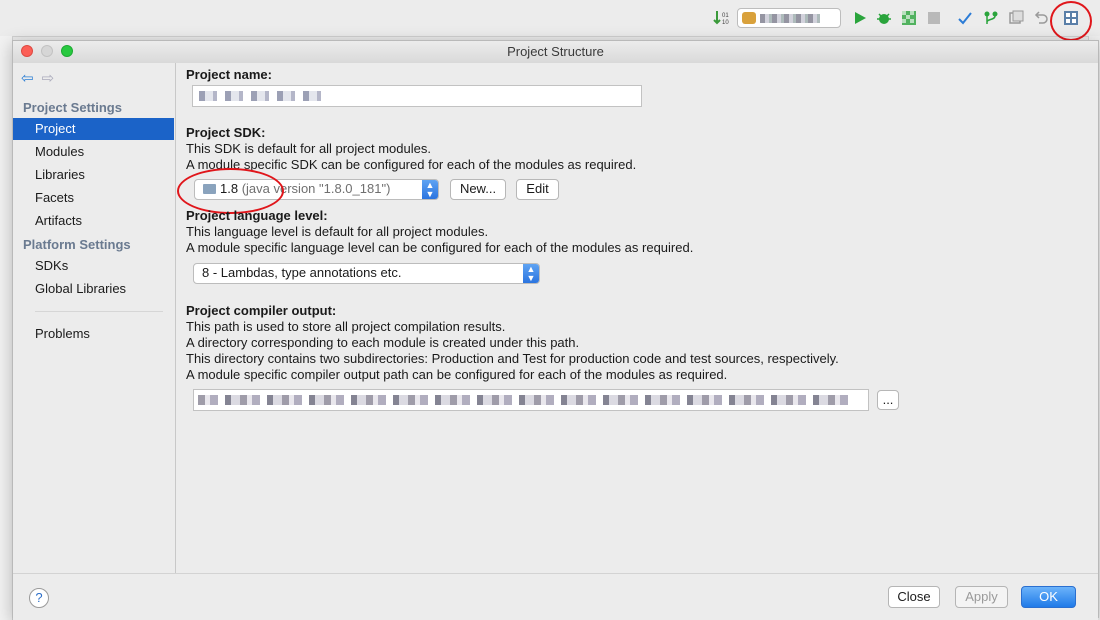  I want to click on sidebar-item-artifacts: Artifacts, so click(93, 221).